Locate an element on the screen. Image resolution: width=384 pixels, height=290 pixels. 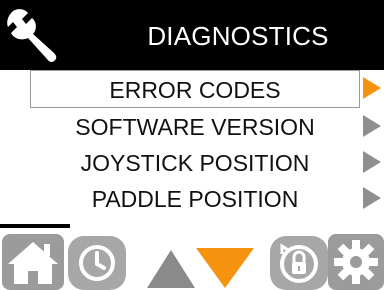
gear-icon is located at coordinates (356, 262).